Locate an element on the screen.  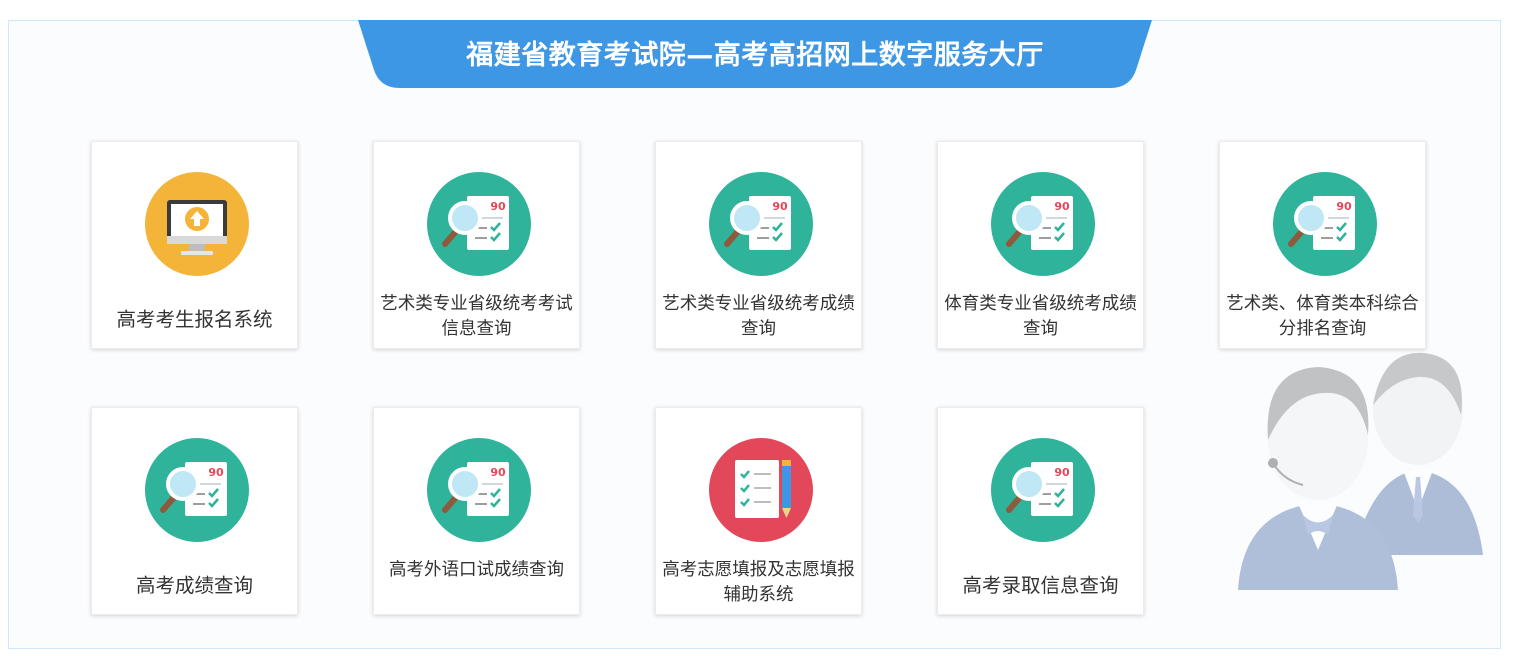
service-card-gaokao-score: 90 高考成绩查询 is located at coordinates (194, 511).